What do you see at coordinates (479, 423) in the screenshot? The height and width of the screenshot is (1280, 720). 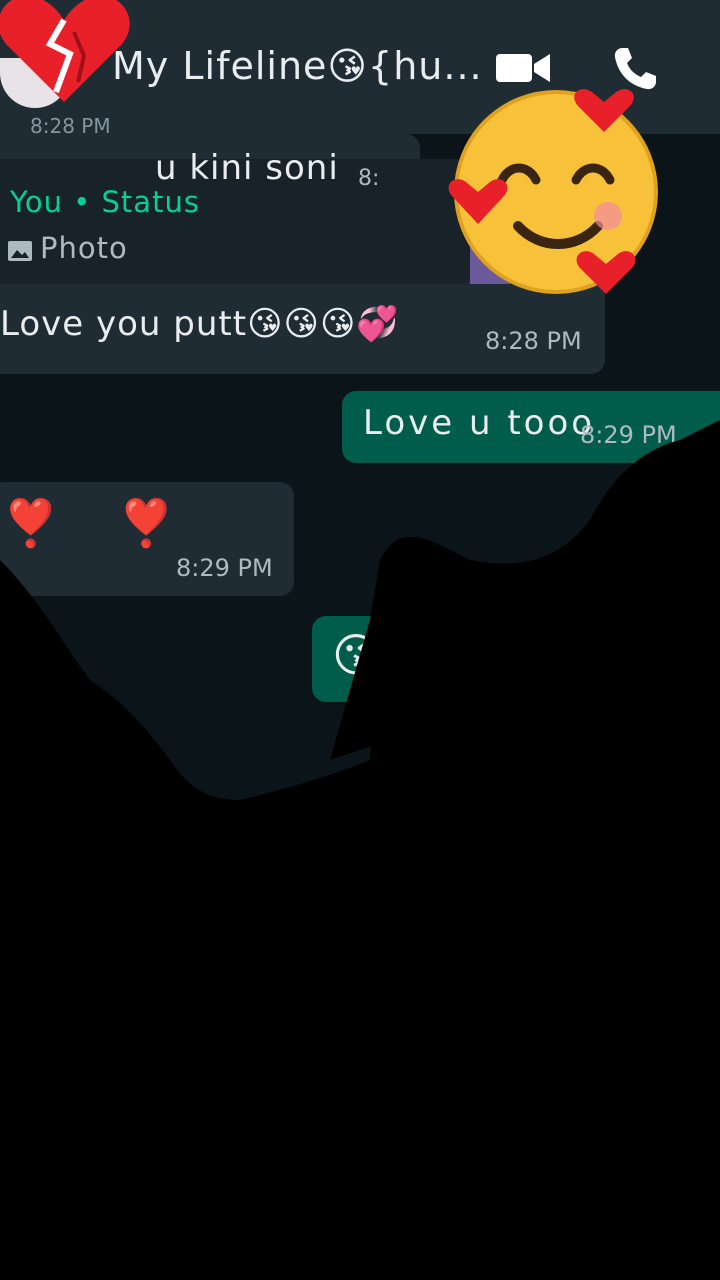 I see `message-text: Love u tooo` at bounding box center [479, 423].